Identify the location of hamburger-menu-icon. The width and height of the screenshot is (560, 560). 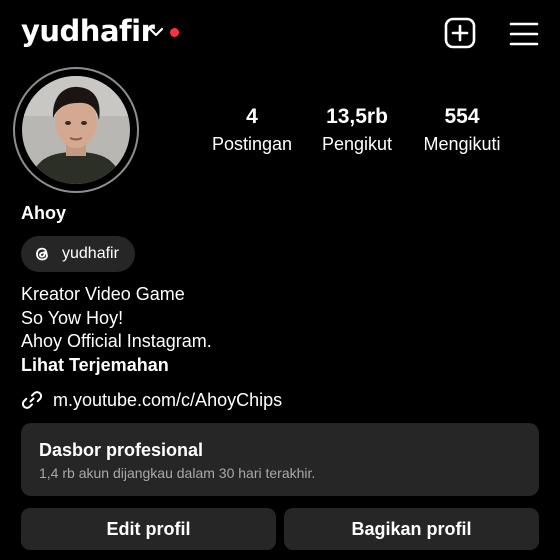
(524, 34).